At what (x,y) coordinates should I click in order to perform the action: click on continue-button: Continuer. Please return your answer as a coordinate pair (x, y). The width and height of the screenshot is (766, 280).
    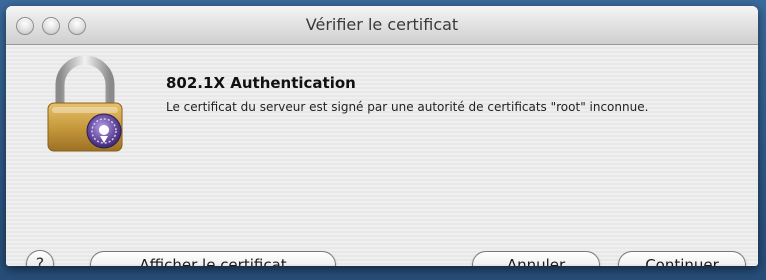
    Looking at the image, I should click on (682, 258).